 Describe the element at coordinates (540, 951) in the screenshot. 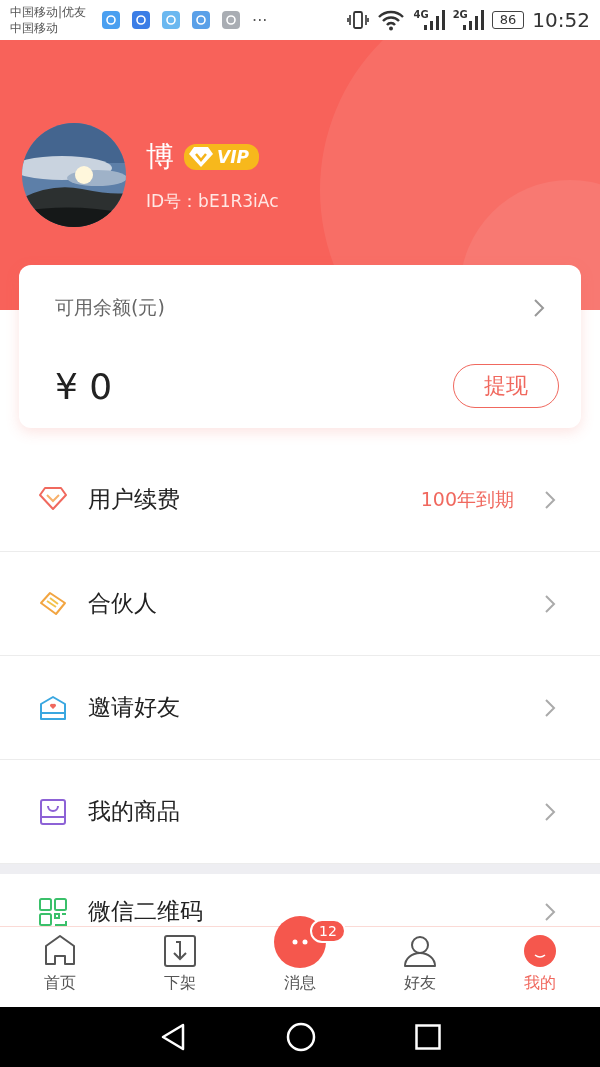

I see `smile-icon` at that location.